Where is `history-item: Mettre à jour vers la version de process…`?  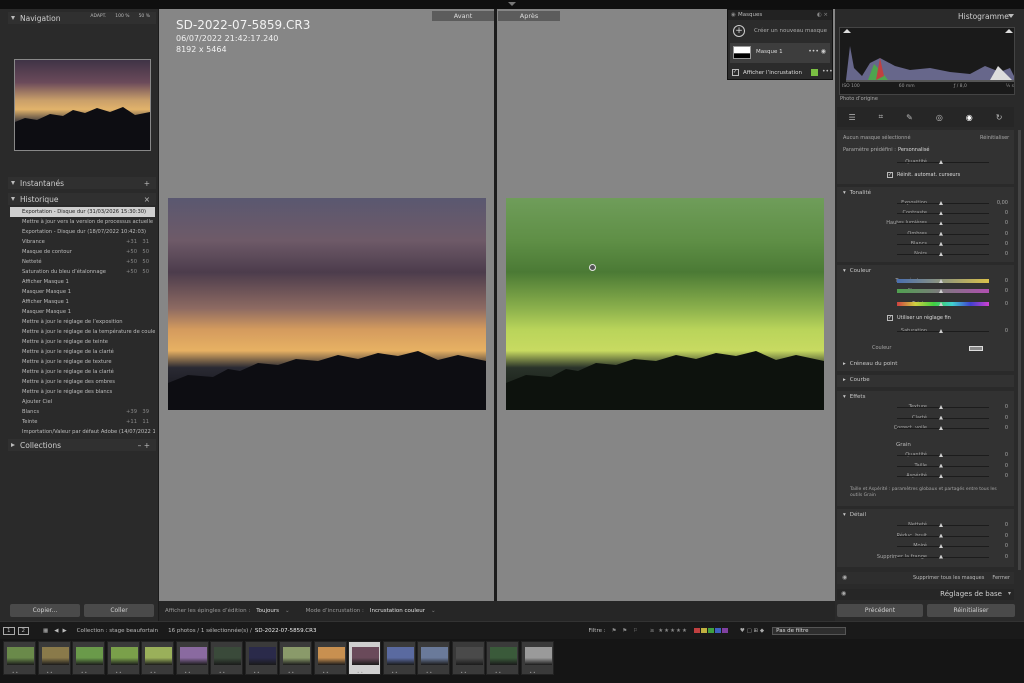 history-item: Mettre à jour vers la version de process… is located at coordinates (82, 222).